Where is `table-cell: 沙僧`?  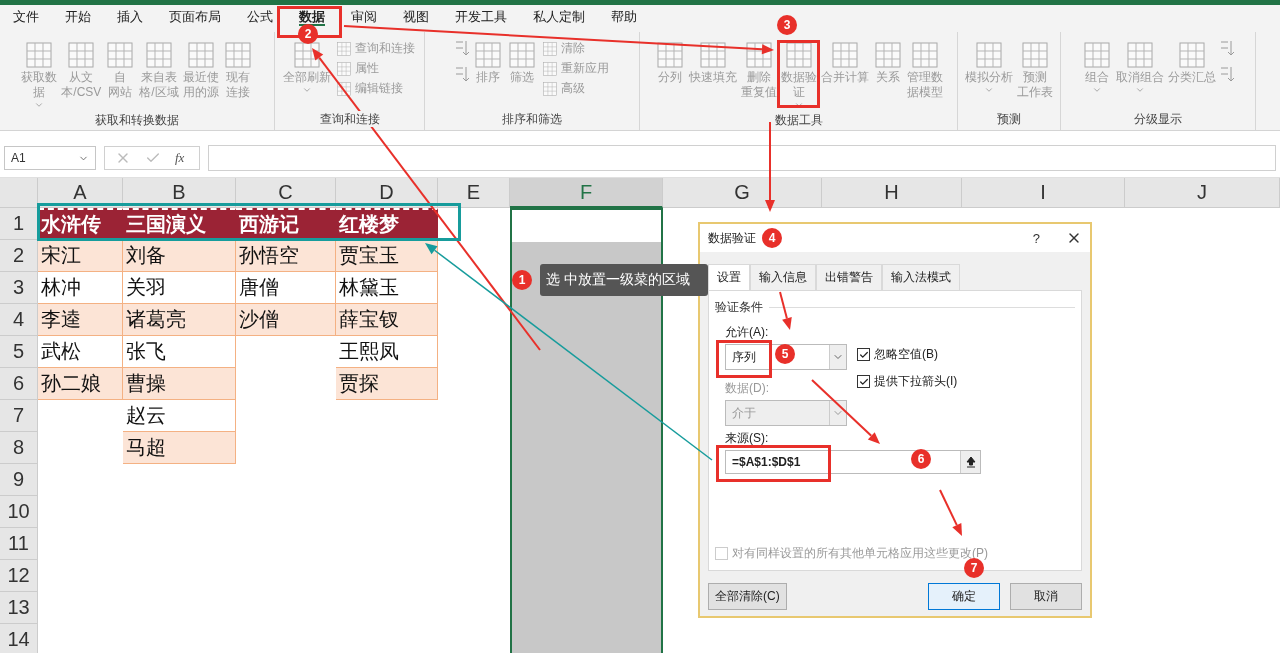
table-cell: 沙僧 is located at coordinates (286, 320).